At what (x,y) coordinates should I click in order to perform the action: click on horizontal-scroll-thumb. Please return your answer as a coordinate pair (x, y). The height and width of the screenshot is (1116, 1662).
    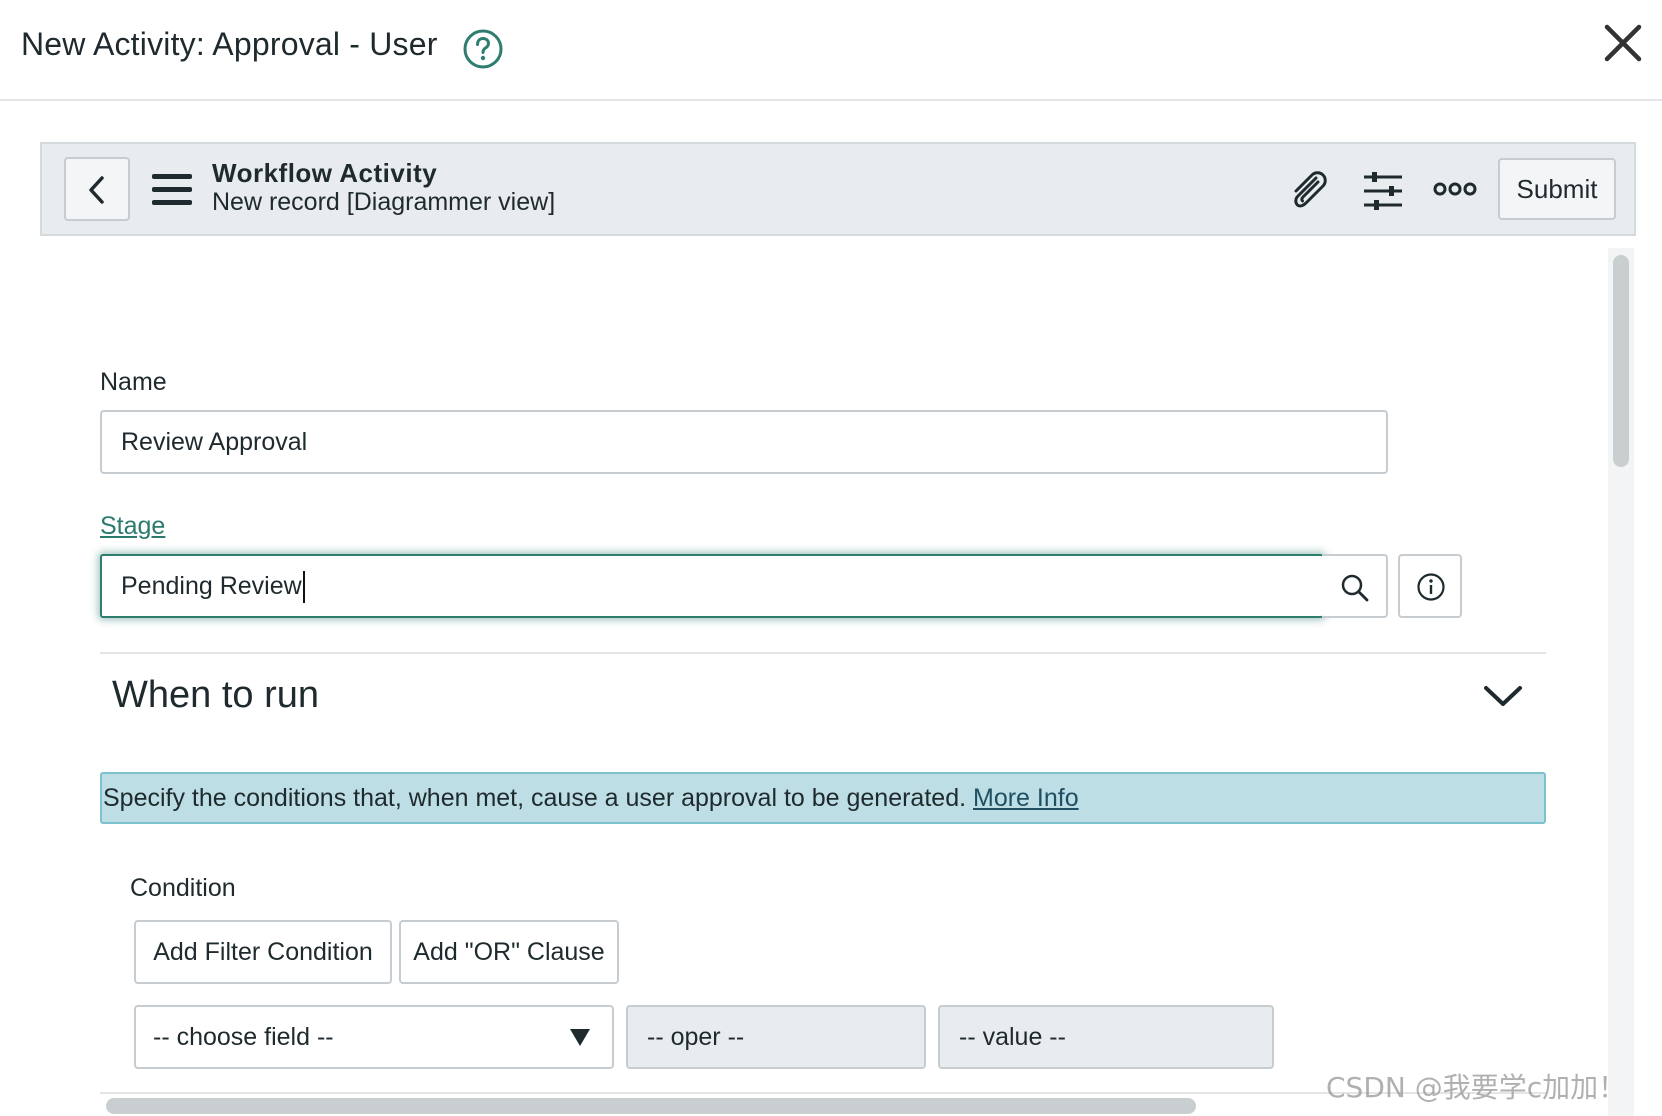
    Looking at the image, I should click on (651, 1106).